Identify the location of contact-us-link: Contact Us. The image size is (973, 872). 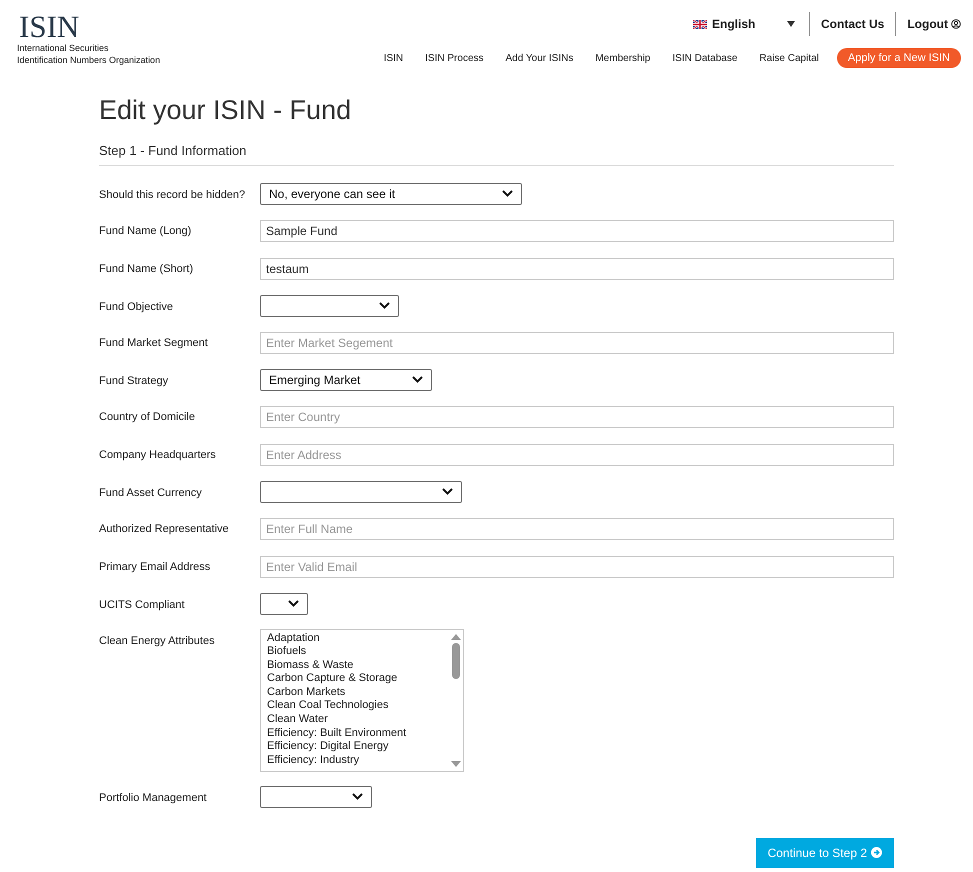
(853, 24).